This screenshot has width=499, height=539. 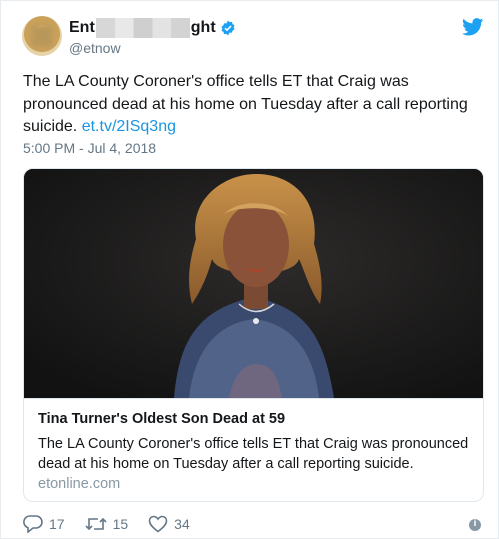 I want to click on like-count: 34, so click(x=182, y=524).